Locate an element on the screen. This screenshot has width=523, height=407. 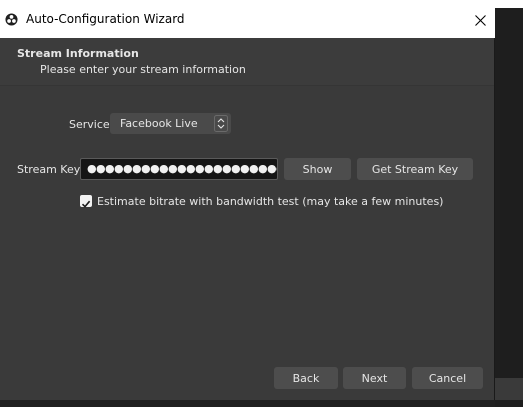
up-down-chevron-icon is located at coordinates (221, 123).